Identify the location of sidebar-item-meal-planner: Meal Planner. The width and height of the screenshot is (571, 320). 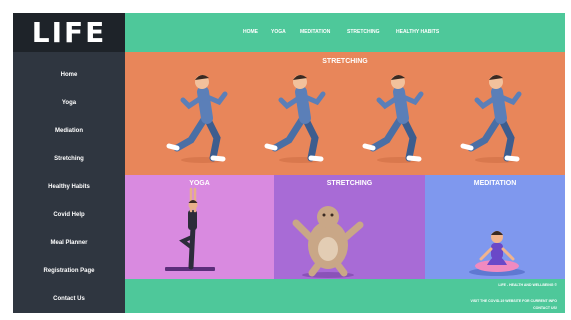
(69, 243).